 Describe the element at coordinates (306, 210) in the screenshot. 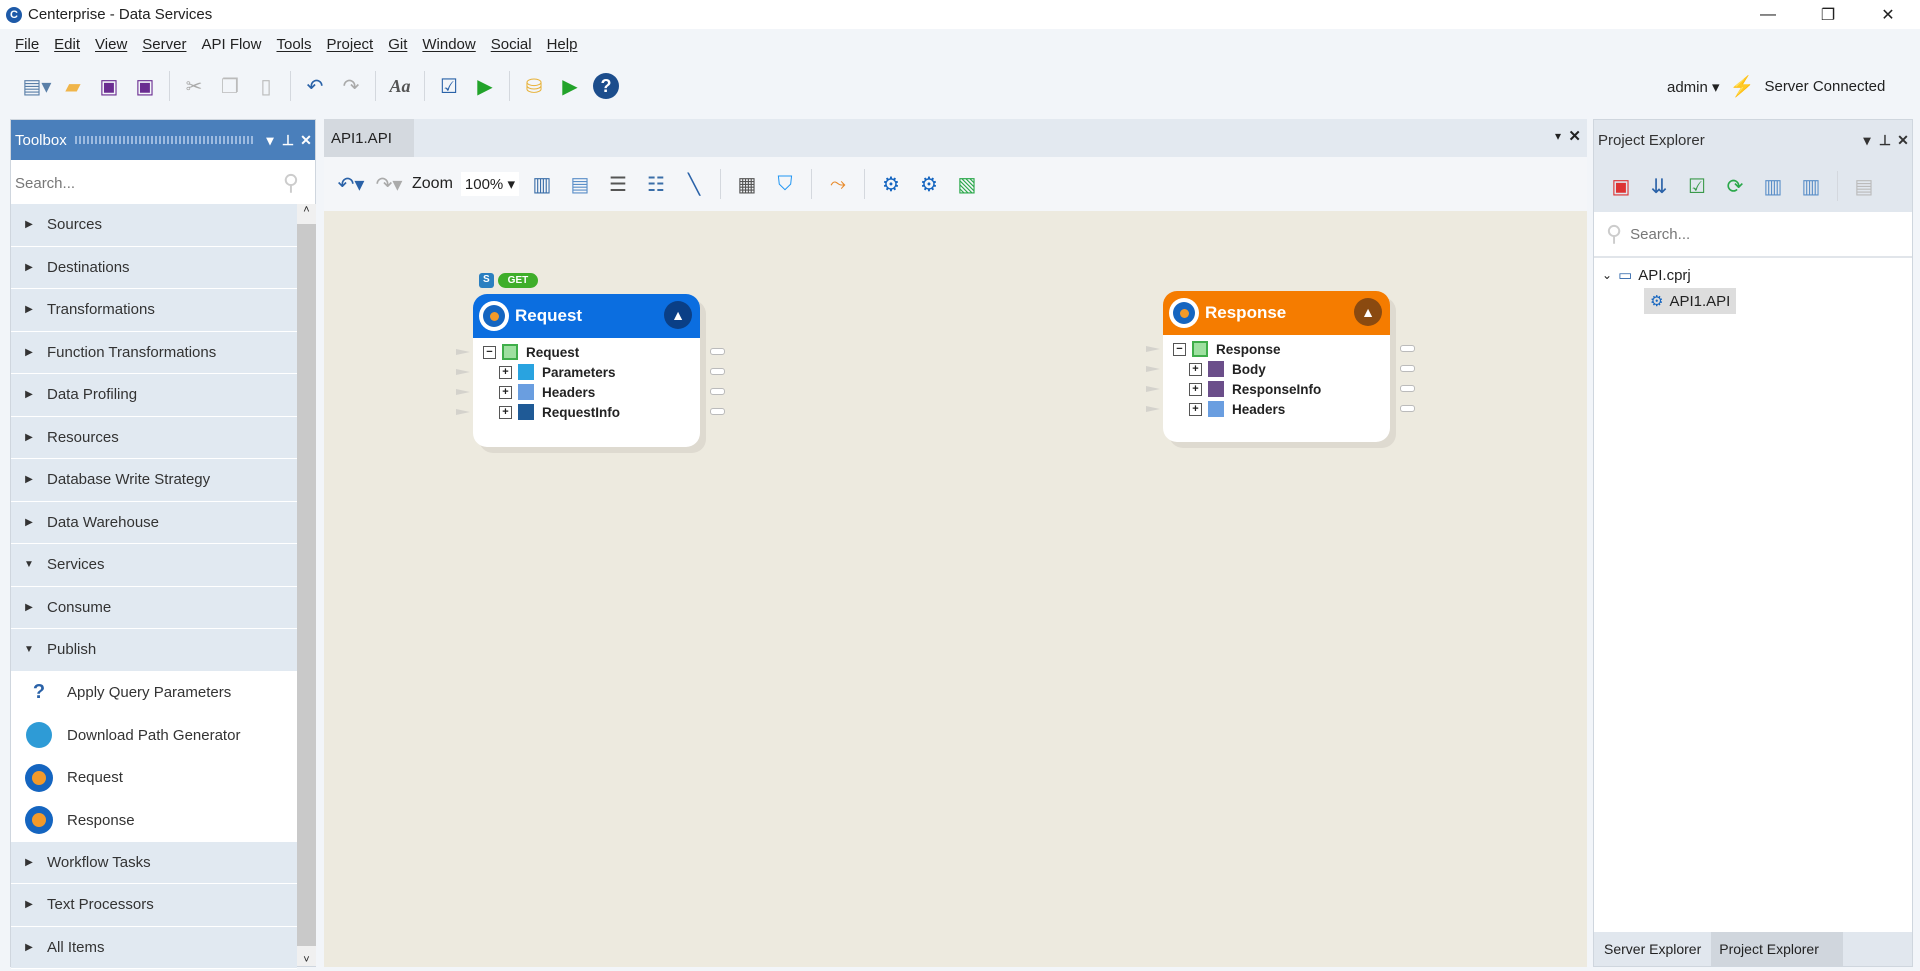

I see `scroll-up-icon: ˄` at that location.